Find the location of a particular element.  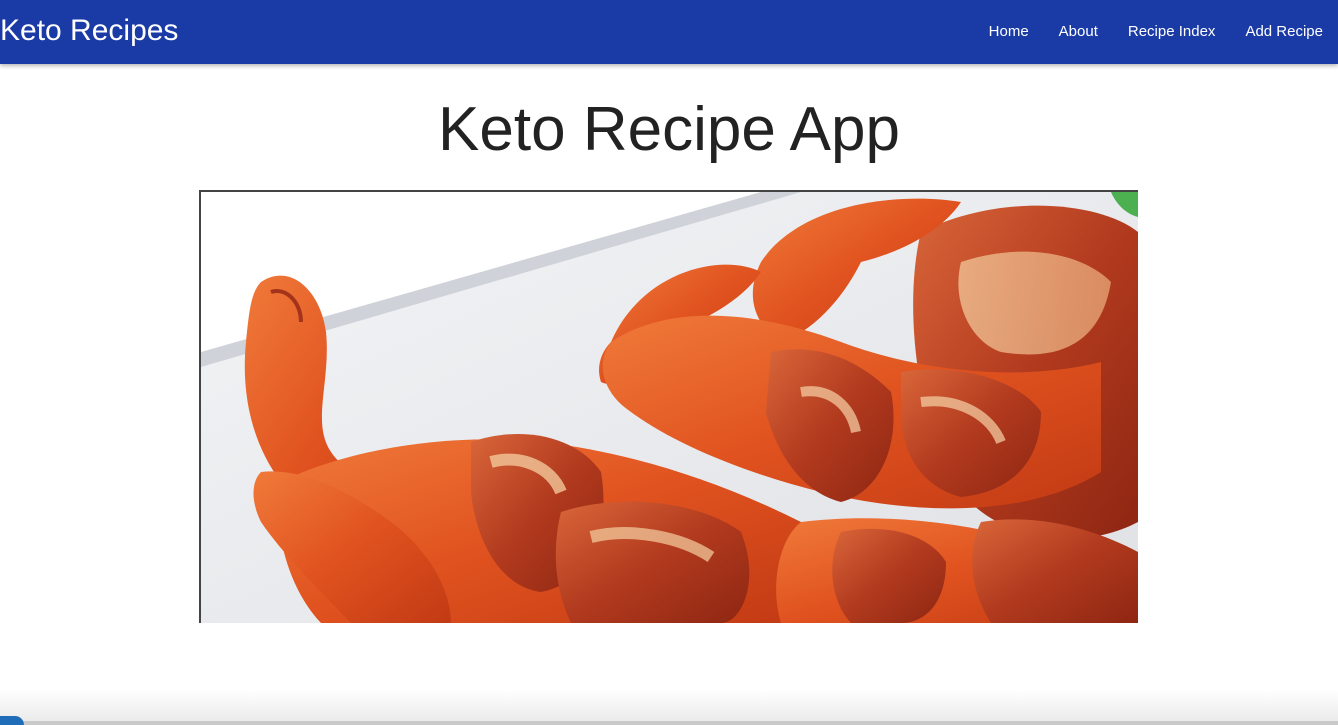

nav-link-about: About is located at coordinates (1078, 32).